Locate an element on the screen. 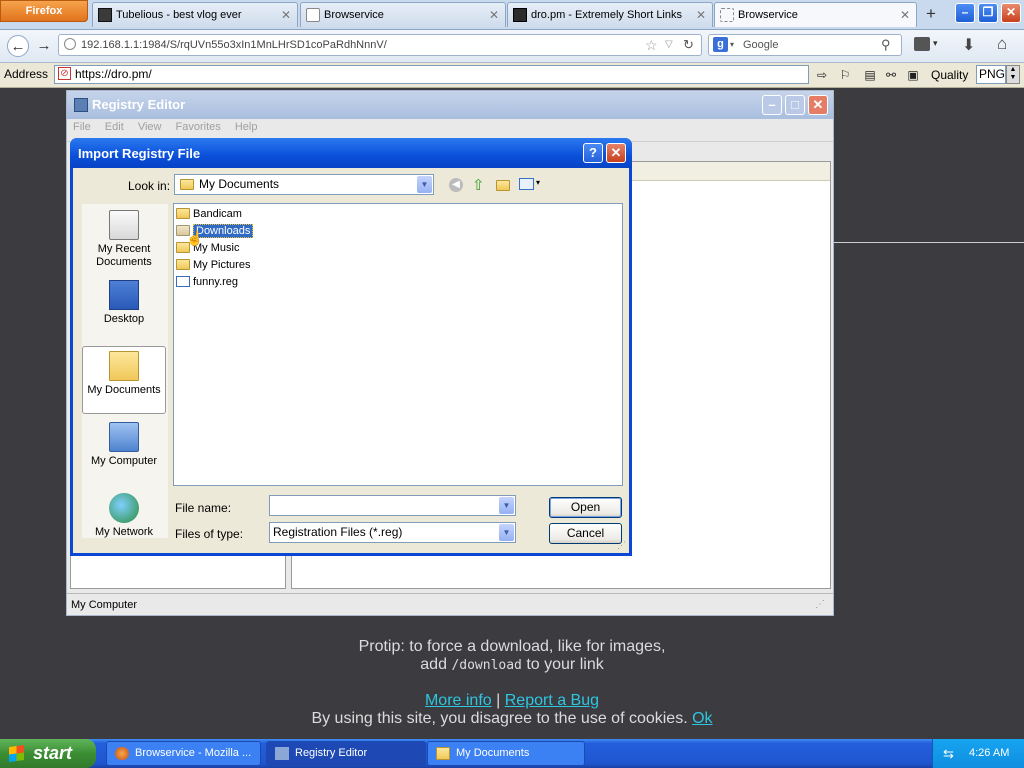 This screenshot has width=1024, height=768. up-folder-icon: ⇧ is located at coordinates (478, 185).